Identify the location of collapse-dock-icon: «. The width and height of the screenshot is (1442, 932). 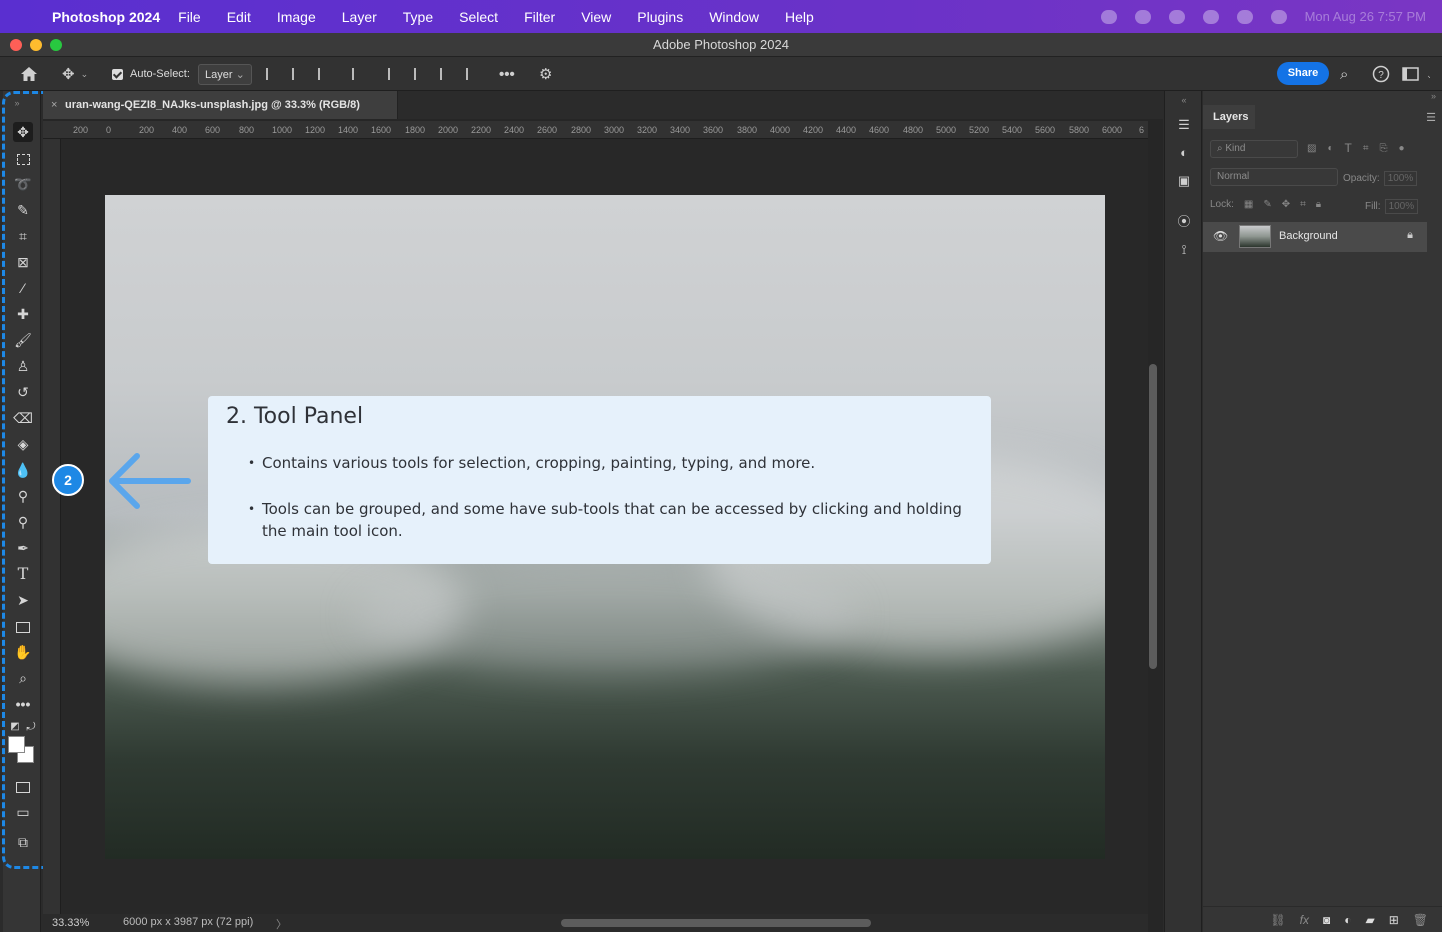
(1184, 100).